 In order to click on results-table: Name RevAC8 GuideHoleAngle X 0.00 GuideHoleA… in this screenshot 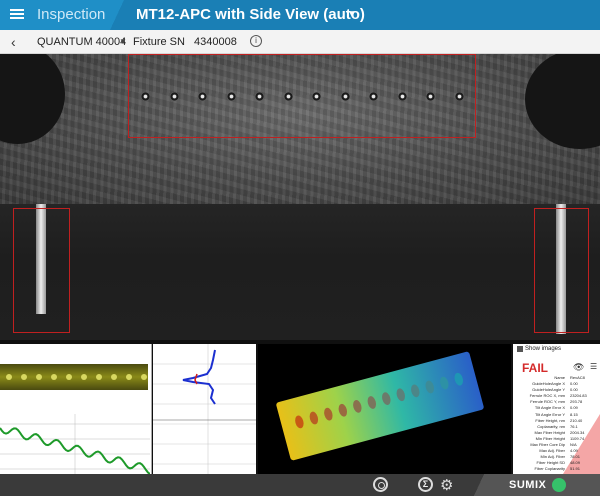, I will do `click(556, 424)`.